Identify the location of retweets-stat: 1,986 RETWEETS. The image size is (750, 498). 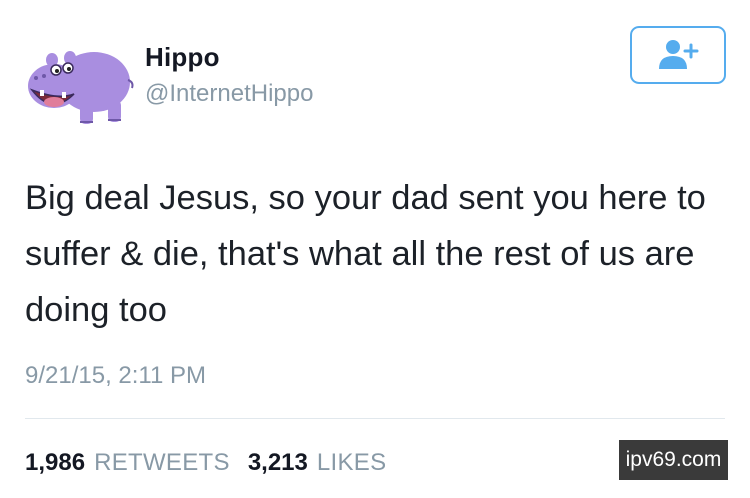
(127, 463).